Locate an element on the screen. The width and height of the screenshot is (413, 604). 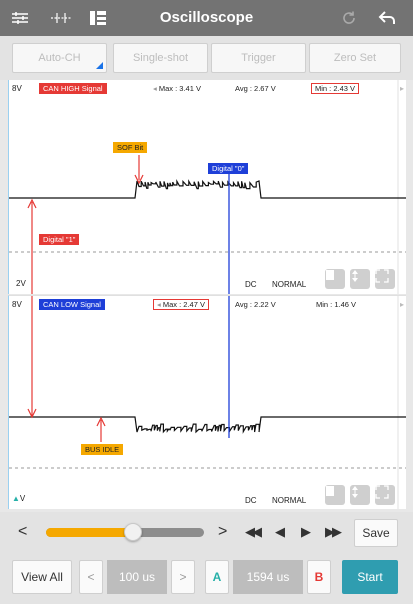
trigger-label: Trigger is located at coordinates (258, 58).